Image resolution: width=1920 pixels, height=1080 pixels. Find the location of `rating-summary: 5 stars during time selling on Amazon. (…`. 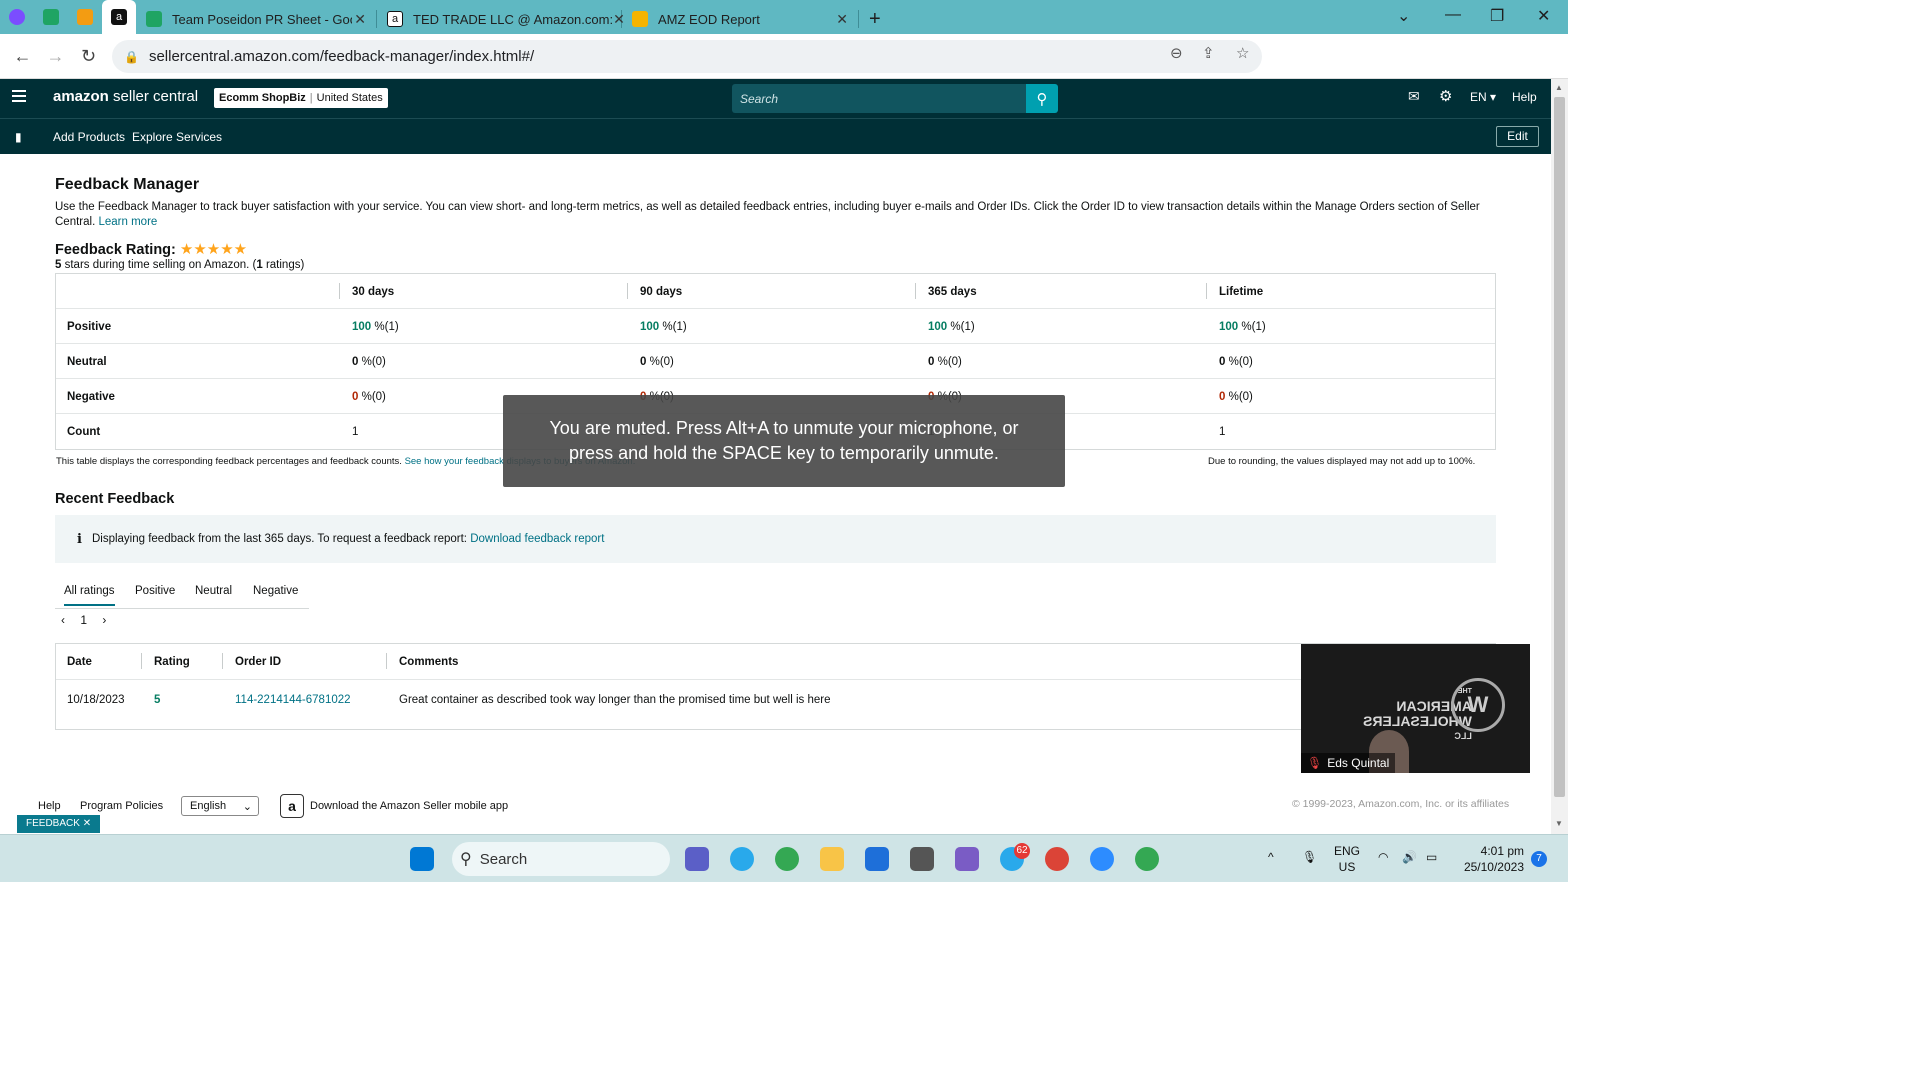

rating-summary: 5 stars during time selling on Amazon. (… is located at coordinates (179, 265).